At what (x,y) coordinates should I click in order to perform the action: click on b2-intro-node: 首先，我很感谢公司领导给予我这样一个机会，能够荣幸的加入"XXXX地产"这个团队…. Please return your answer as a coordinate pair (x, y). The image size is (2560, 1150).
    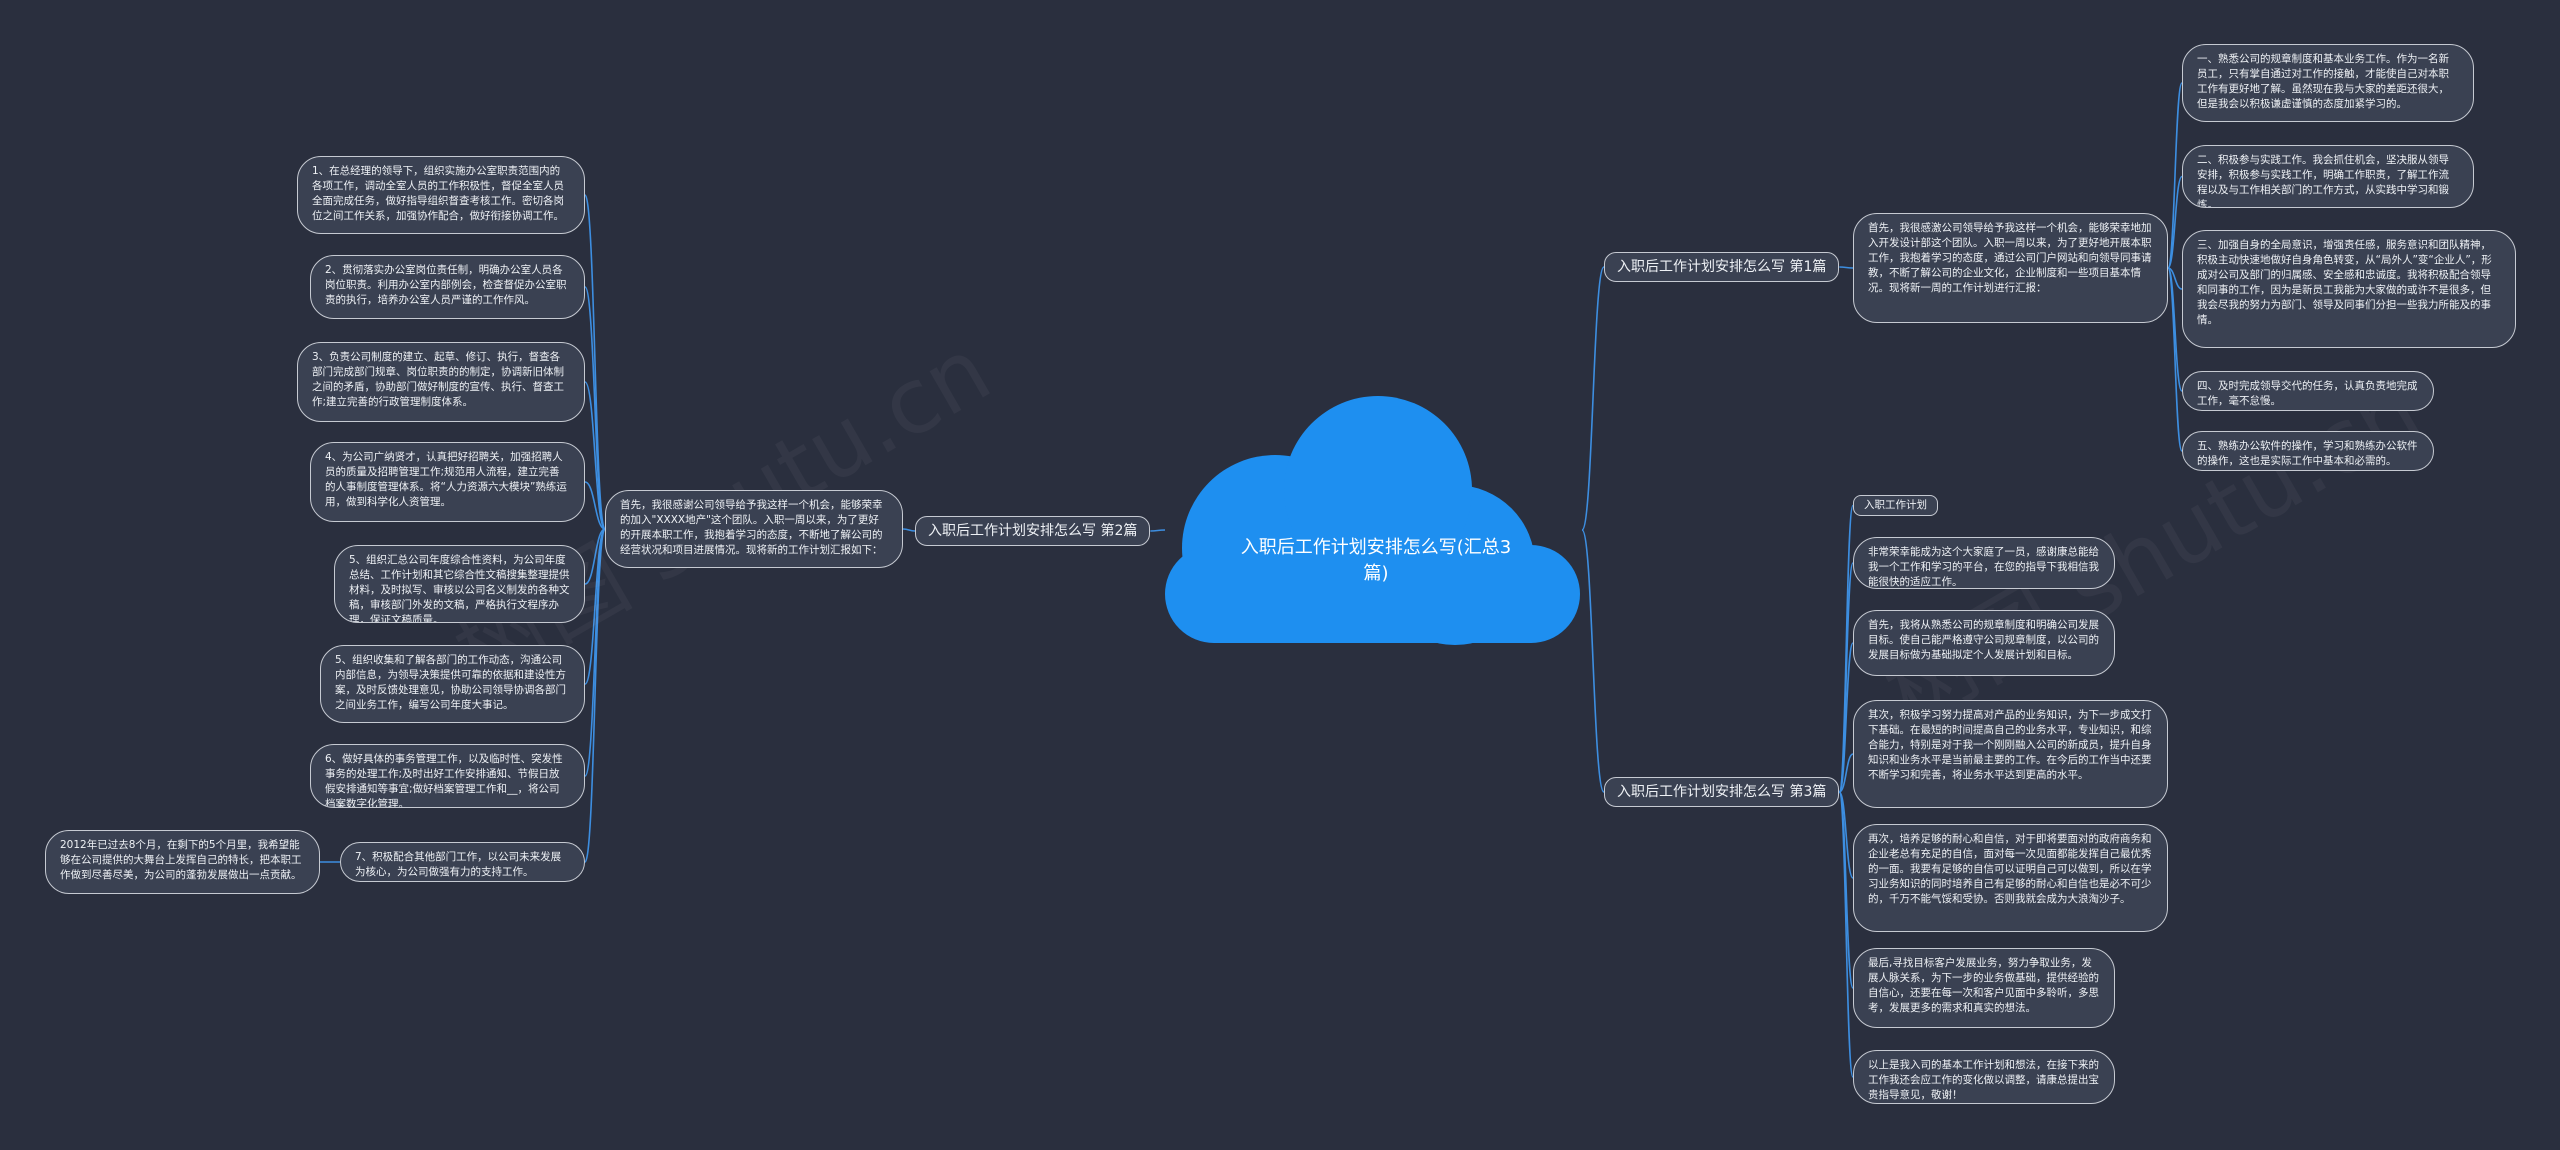
    Looking at the image, I should click on (754, 529).